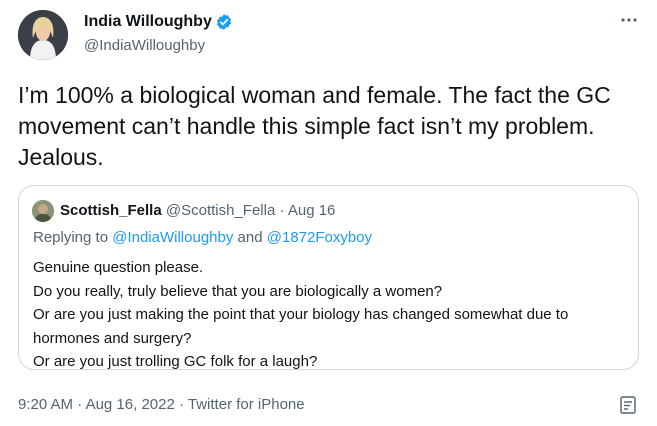 Image resolution: width=657 pixels, height=426 pixels. I want to click on quoted-handle: @Scottish_Fella, so click(220, 210).